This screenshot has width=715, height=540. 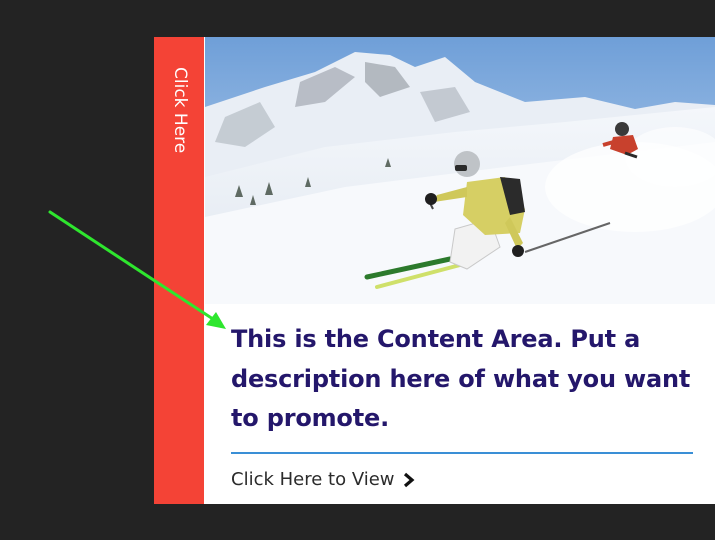 I want to click on view-link-label: Click Here to View, so click(x=313, y=479).